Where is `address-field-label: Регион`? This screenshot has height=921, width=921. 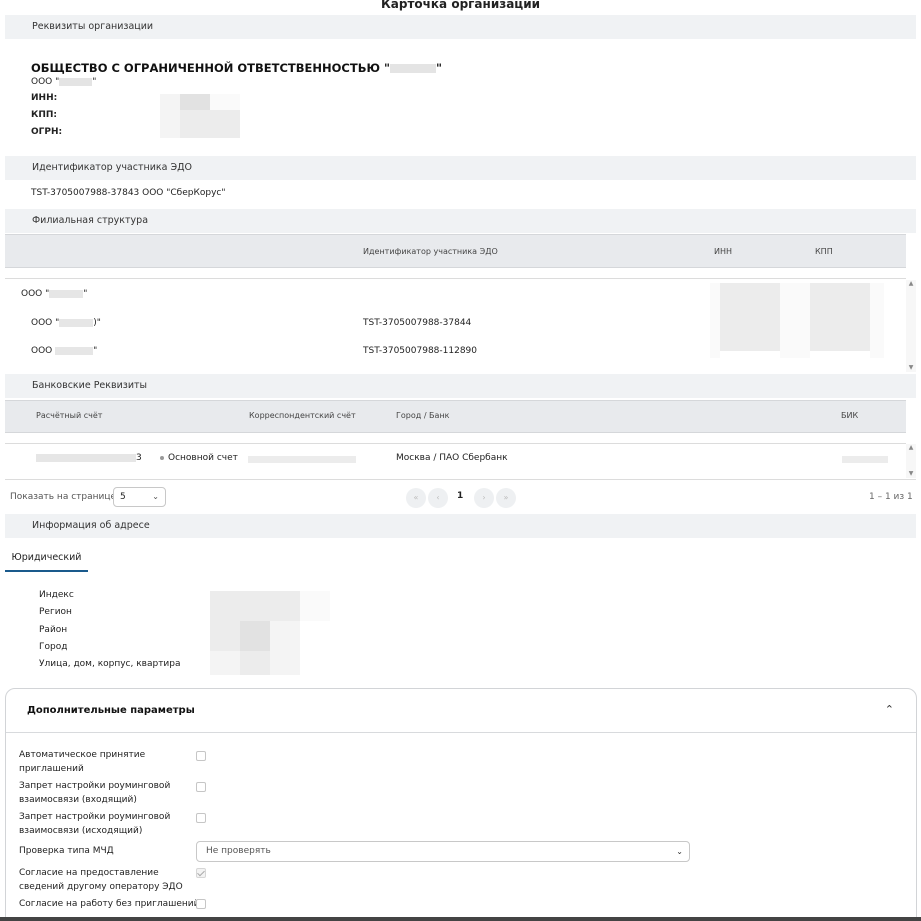 address-field-label: Регион is located at coordinates (55, 612).